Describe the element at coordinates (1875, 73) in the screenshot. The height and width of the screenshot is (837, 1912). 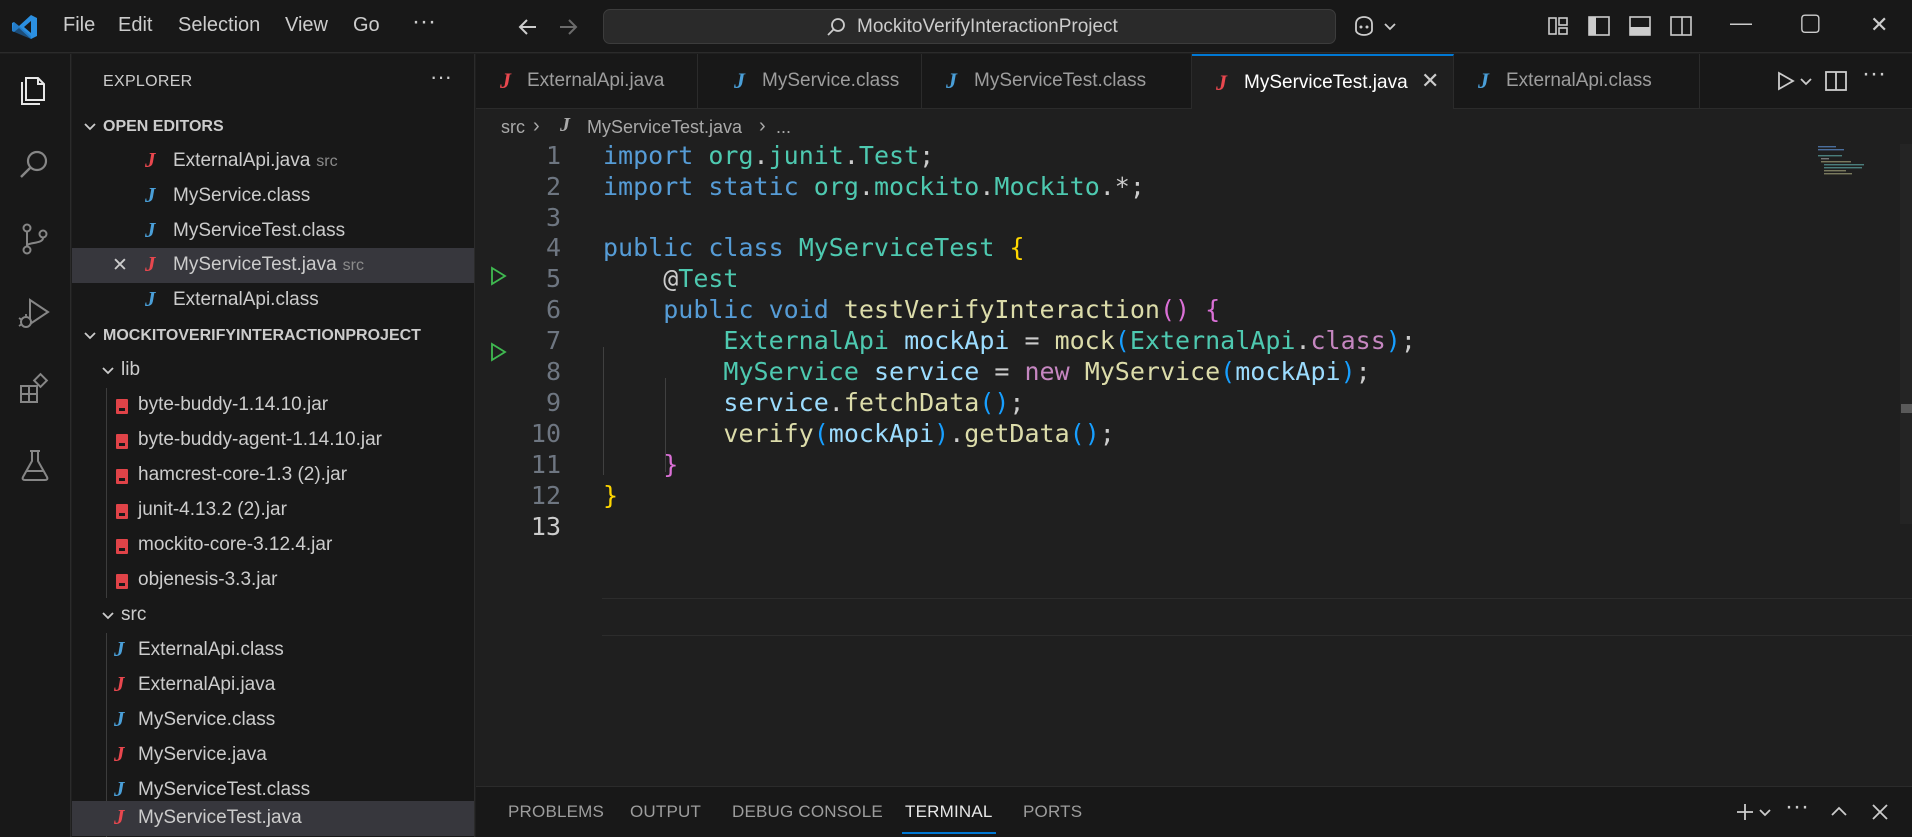
I see `editor-more-actions-button: ···` at that location.